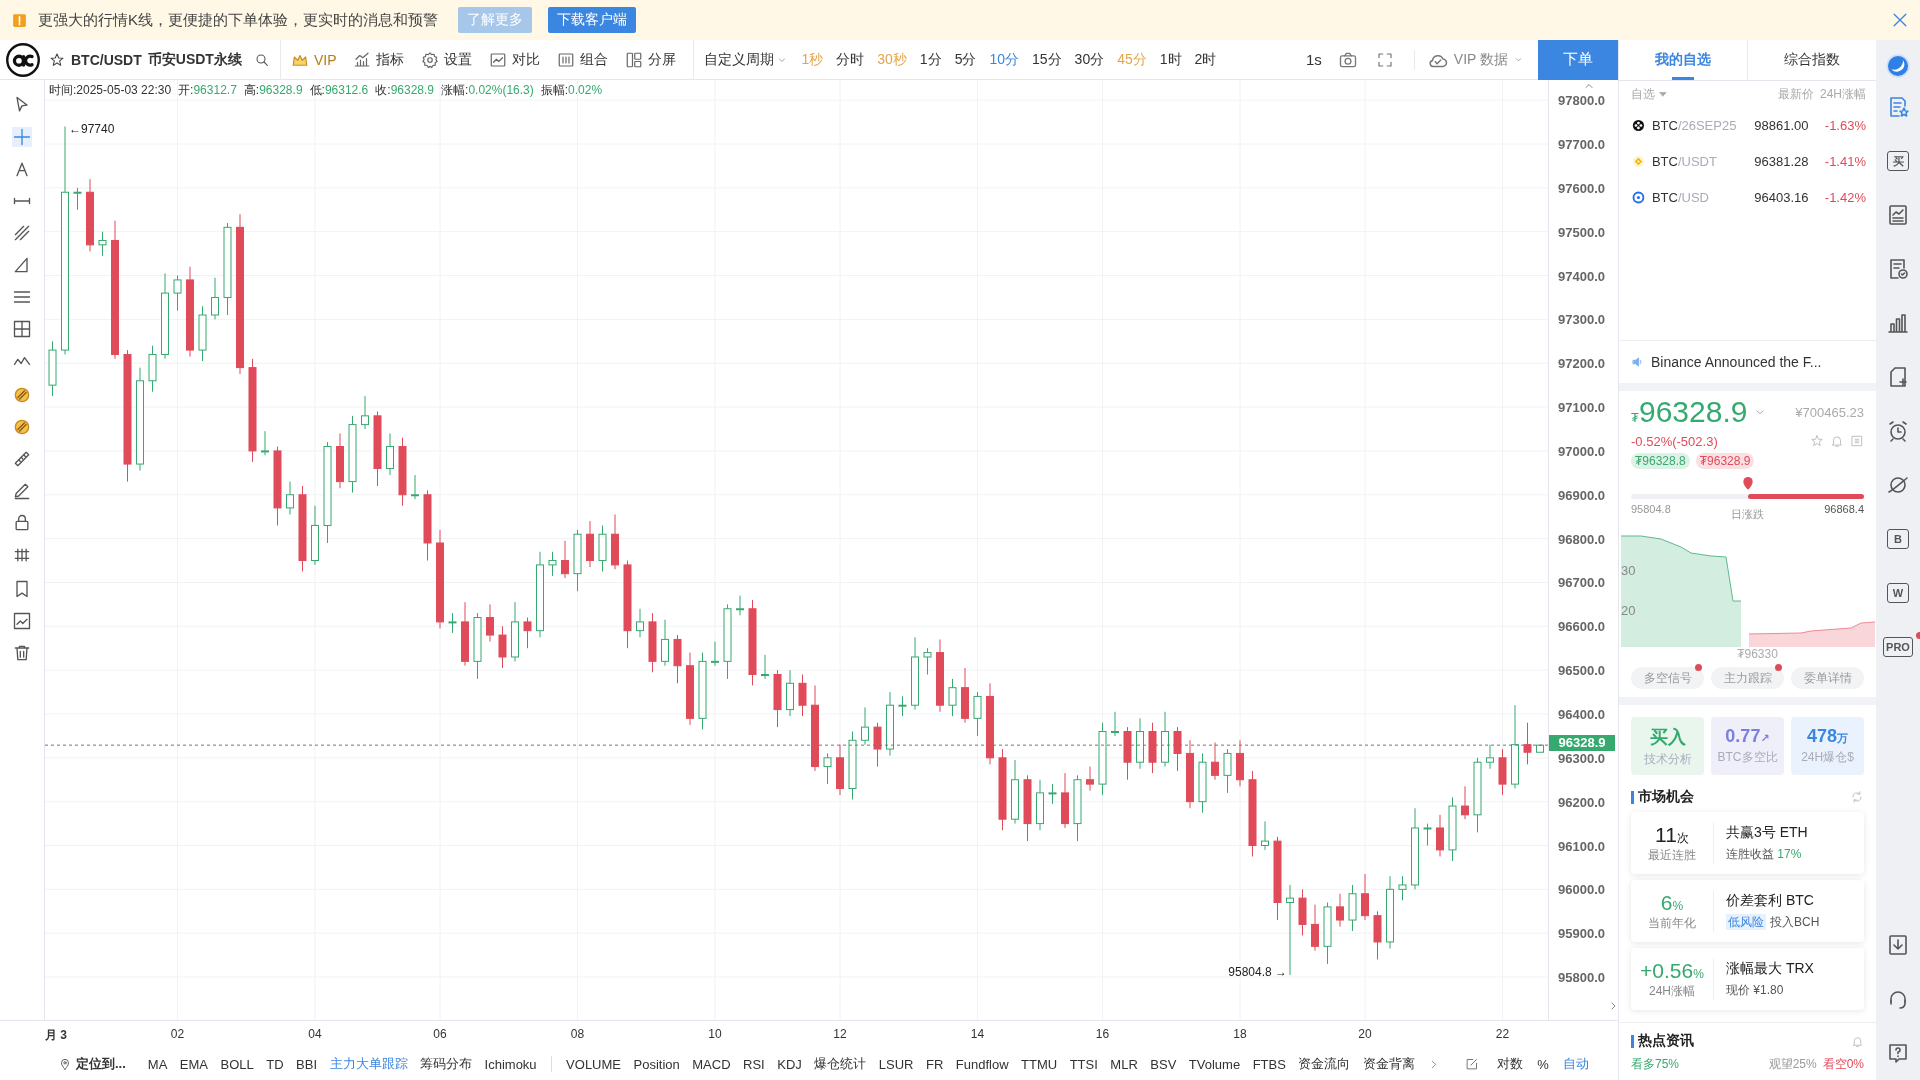 The image size is (1920, 1080). I want to click on vip-button: VIP, so click(313, 59).